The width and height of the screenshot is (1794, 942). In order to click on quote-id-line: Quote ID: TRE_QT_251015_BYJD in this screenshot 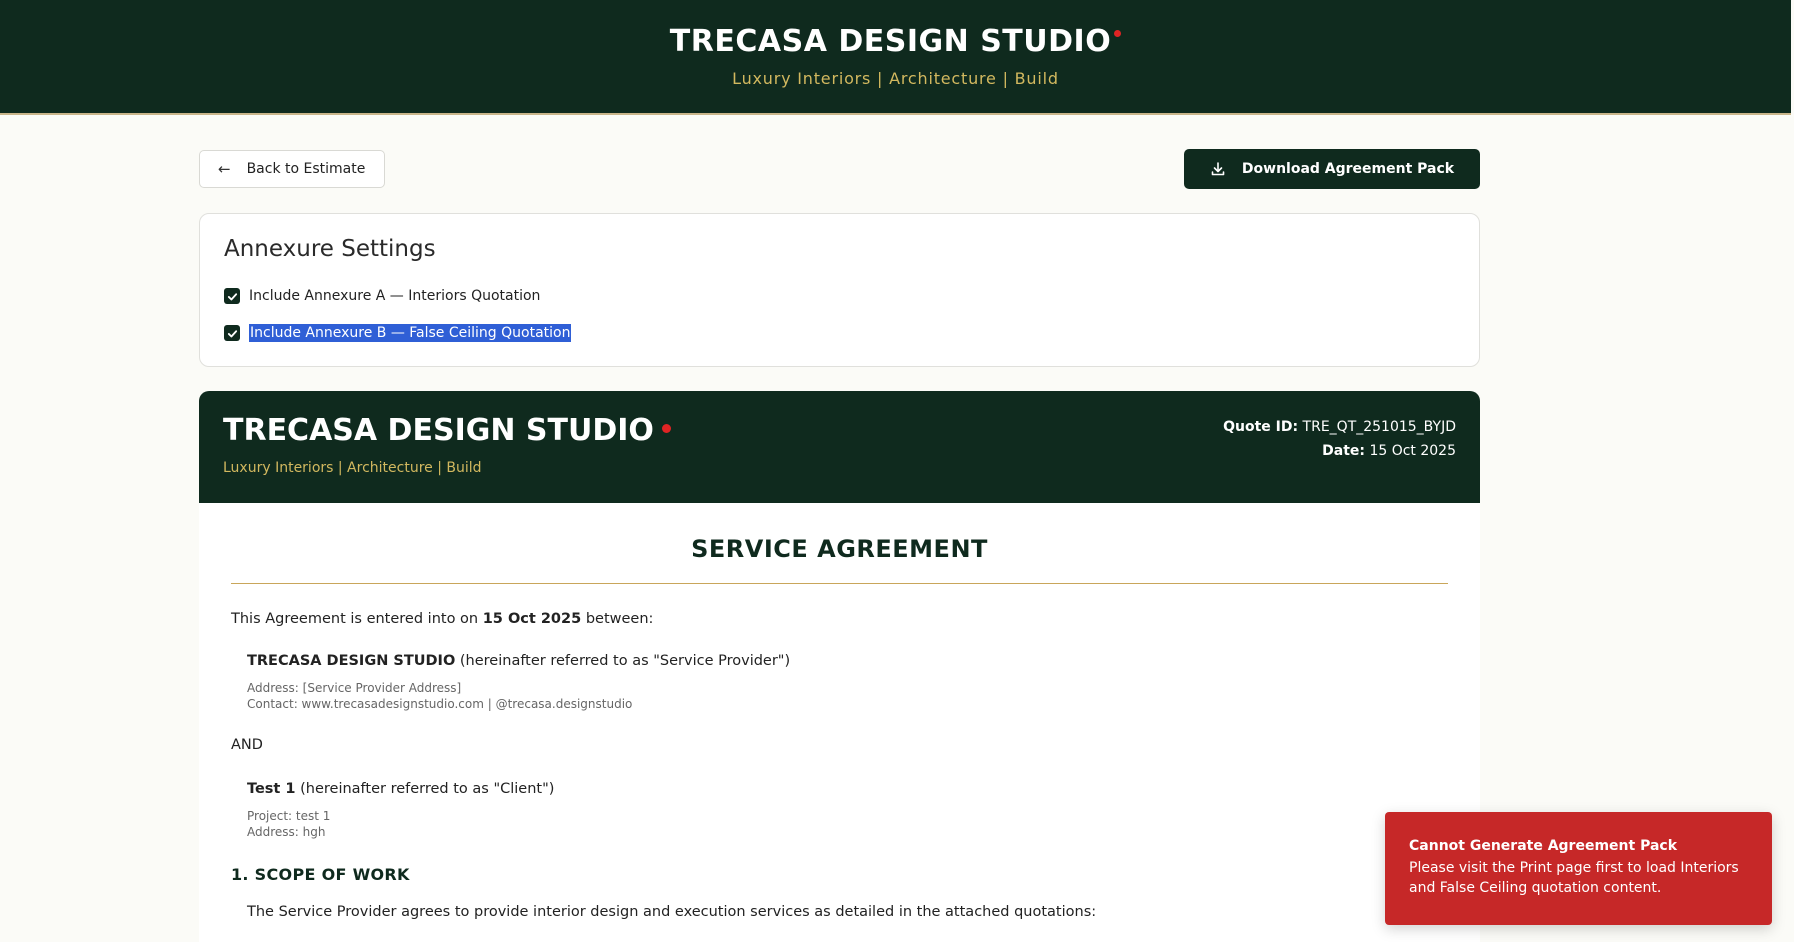, I will do `click(1339, 427)`.